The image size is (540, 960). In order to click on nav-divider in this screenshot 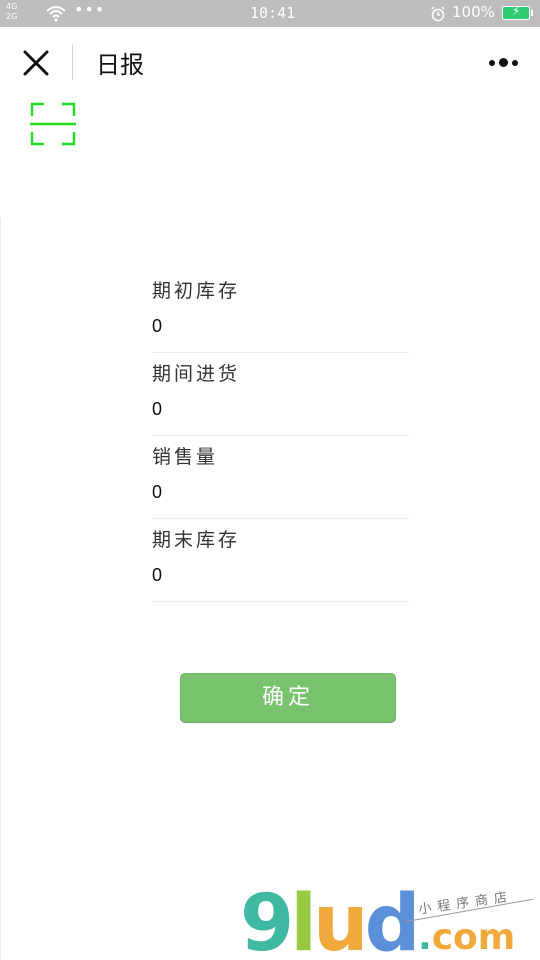, I will do `click(72, 62)`.